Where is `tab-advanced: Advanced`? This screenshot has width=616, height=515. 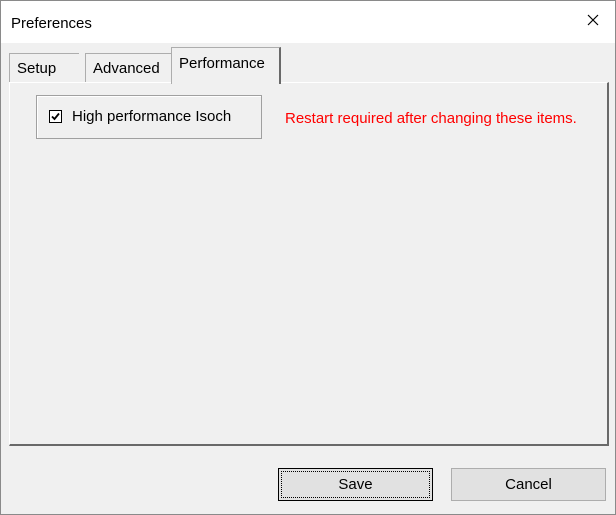 tab-advanced: Advanced is located at coordinates (128, 68).